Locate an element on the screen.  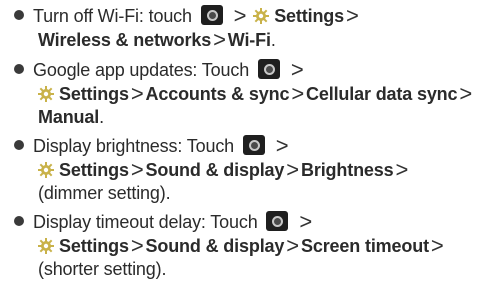
item-label: Google app updates: Touch is located at coordinates (141, 70).